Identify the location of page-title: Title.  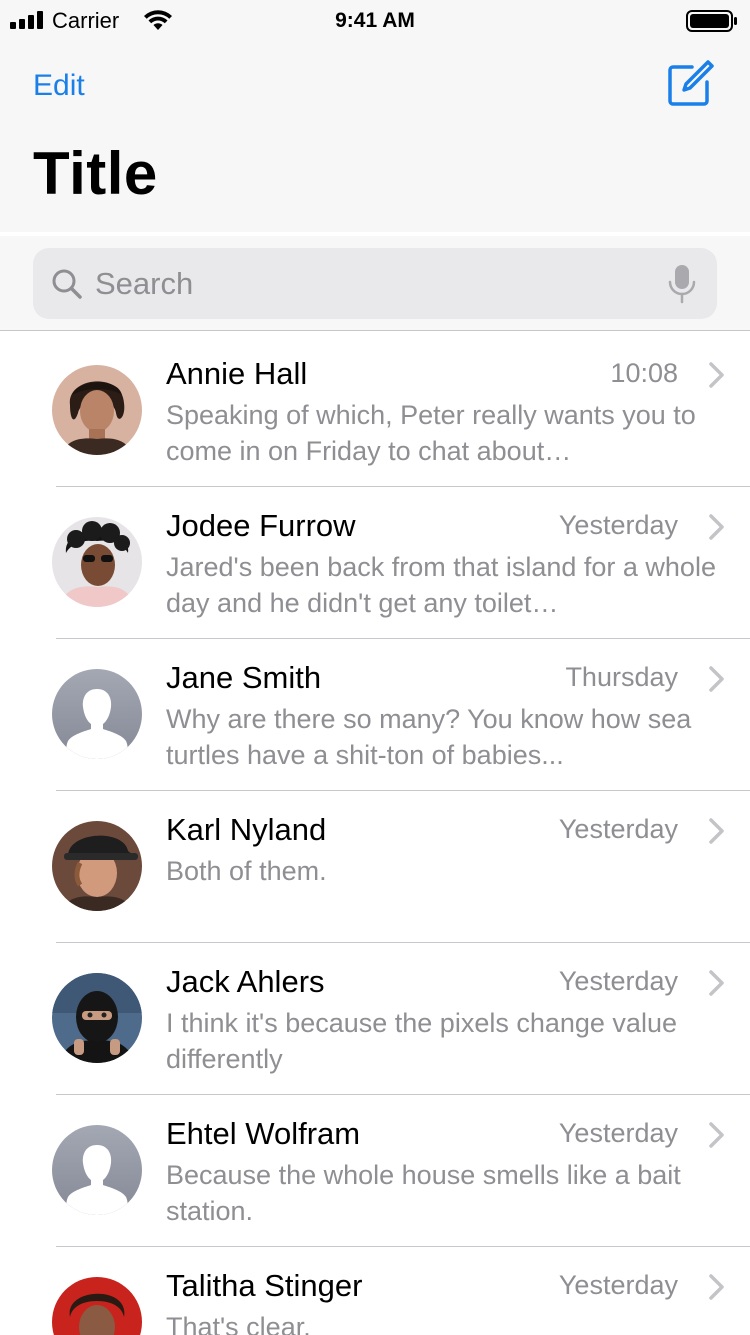
(95, 173).